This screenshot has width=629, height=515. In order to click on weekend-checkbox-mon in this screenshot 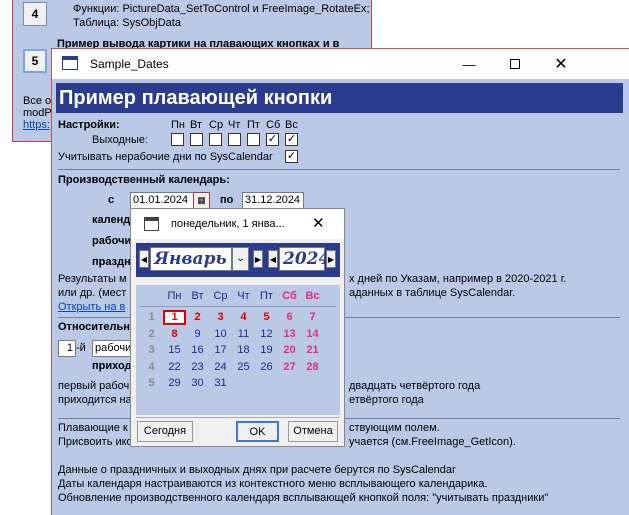, I will do `click(177, 139)`.